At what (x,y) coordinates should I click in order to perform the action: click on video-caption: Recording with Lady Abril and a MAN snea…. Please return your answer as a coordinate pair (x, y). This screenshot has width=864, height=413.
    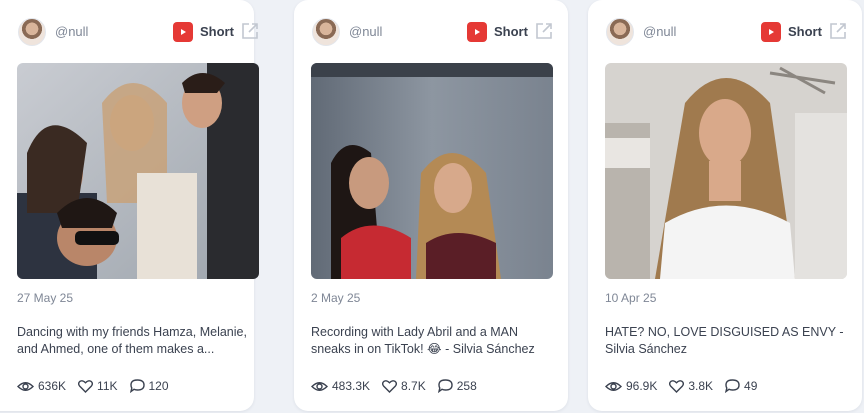
    Looking at the image, I should click on (423, 340).